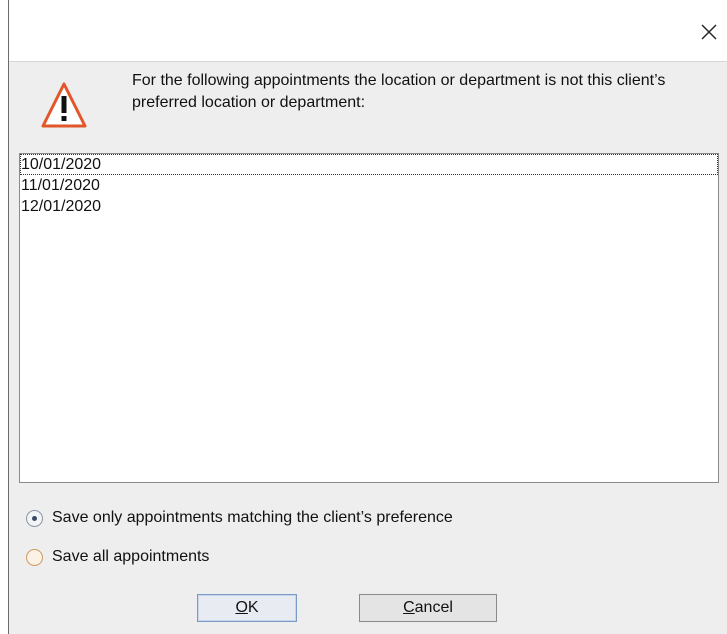  Describe the element at coordinates (369, 185) in the screenshot. I see `list-item: 11/01/2020` at that location.